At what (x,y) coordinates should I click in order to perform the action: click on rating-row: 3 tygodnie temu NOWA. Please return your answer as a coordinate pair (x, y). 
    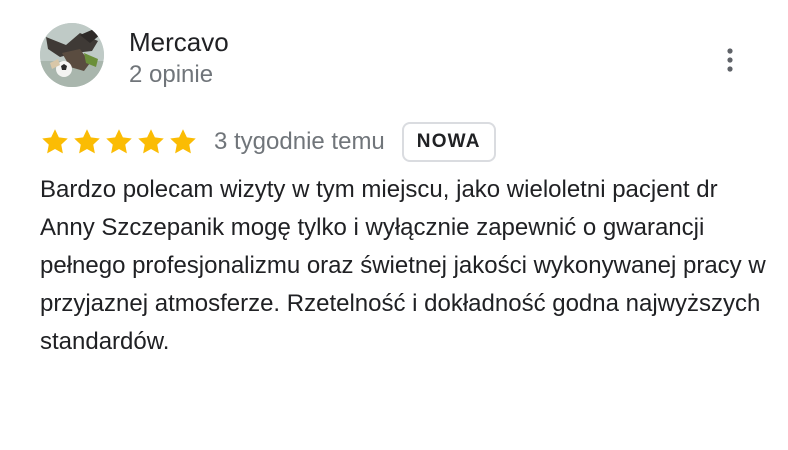
    Looking at the image, I should click on (268, 142).